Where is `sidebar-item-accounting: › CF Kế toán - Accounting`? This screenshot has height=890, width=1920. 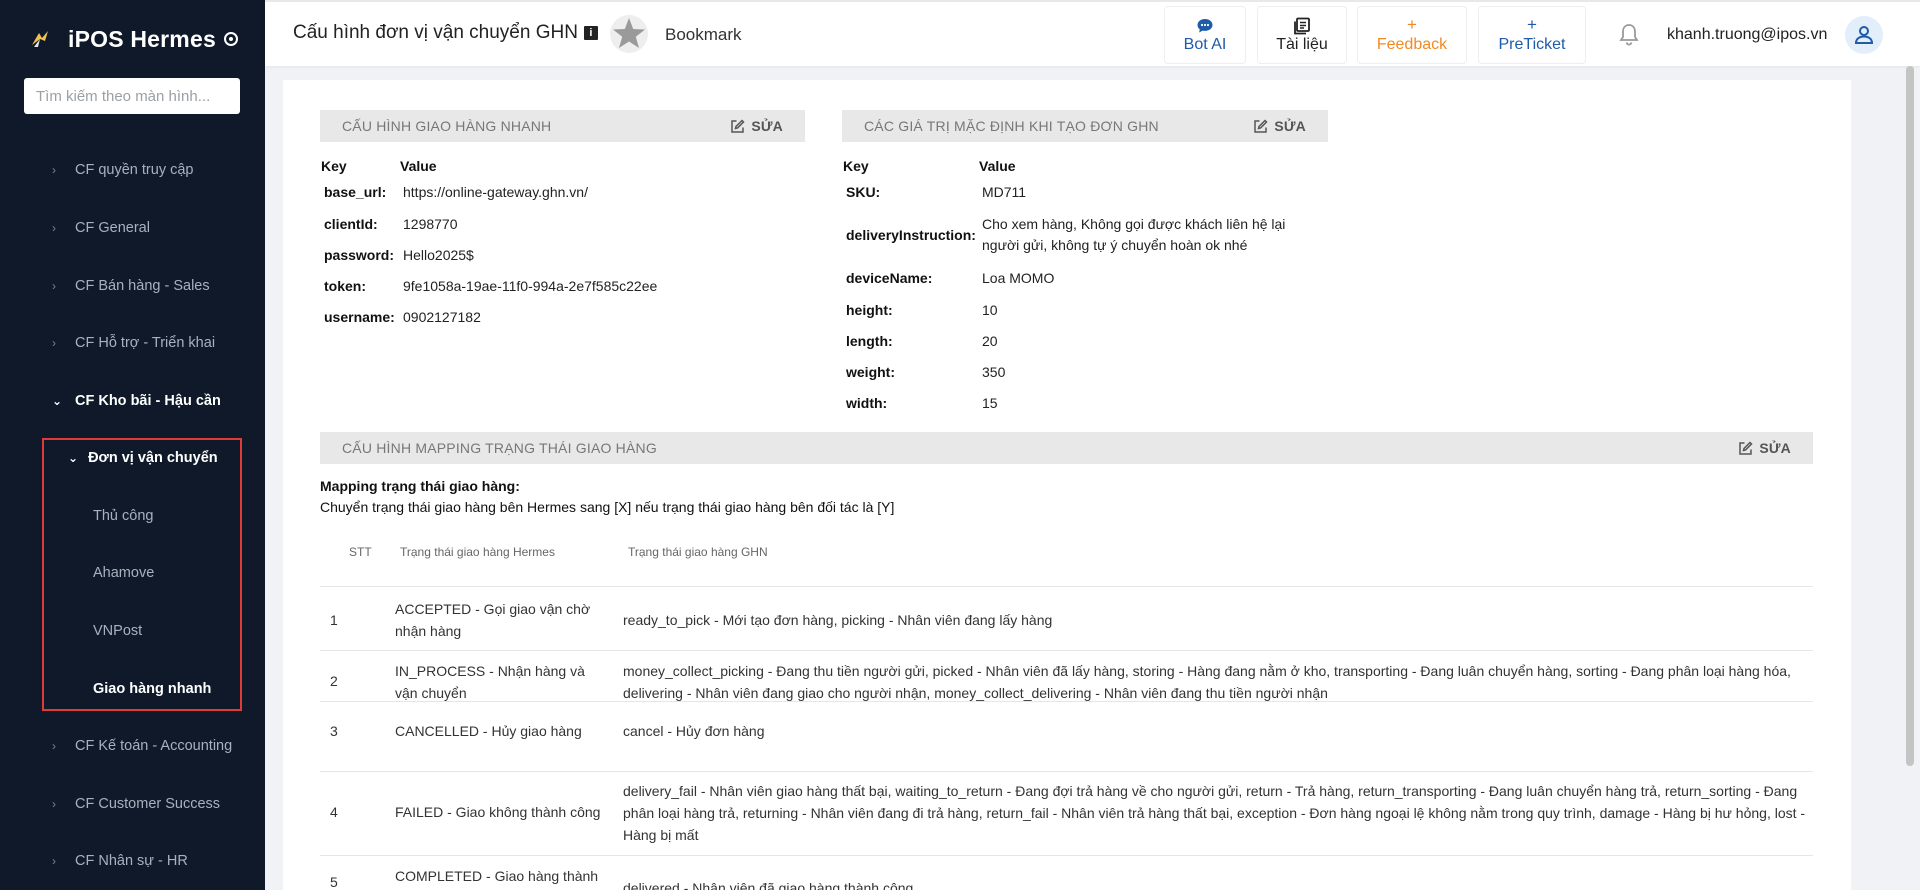
sidebar-item-accounting: › CF Kế toán - Accounting is located at coordinates (132, 746).